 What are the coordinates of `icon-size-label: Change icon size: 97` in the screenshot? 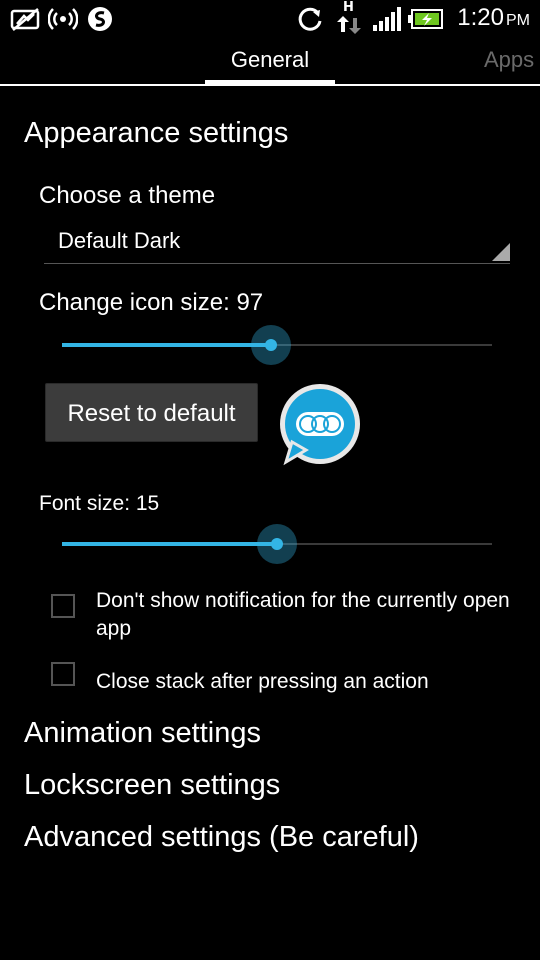 It's located at (151, 302).